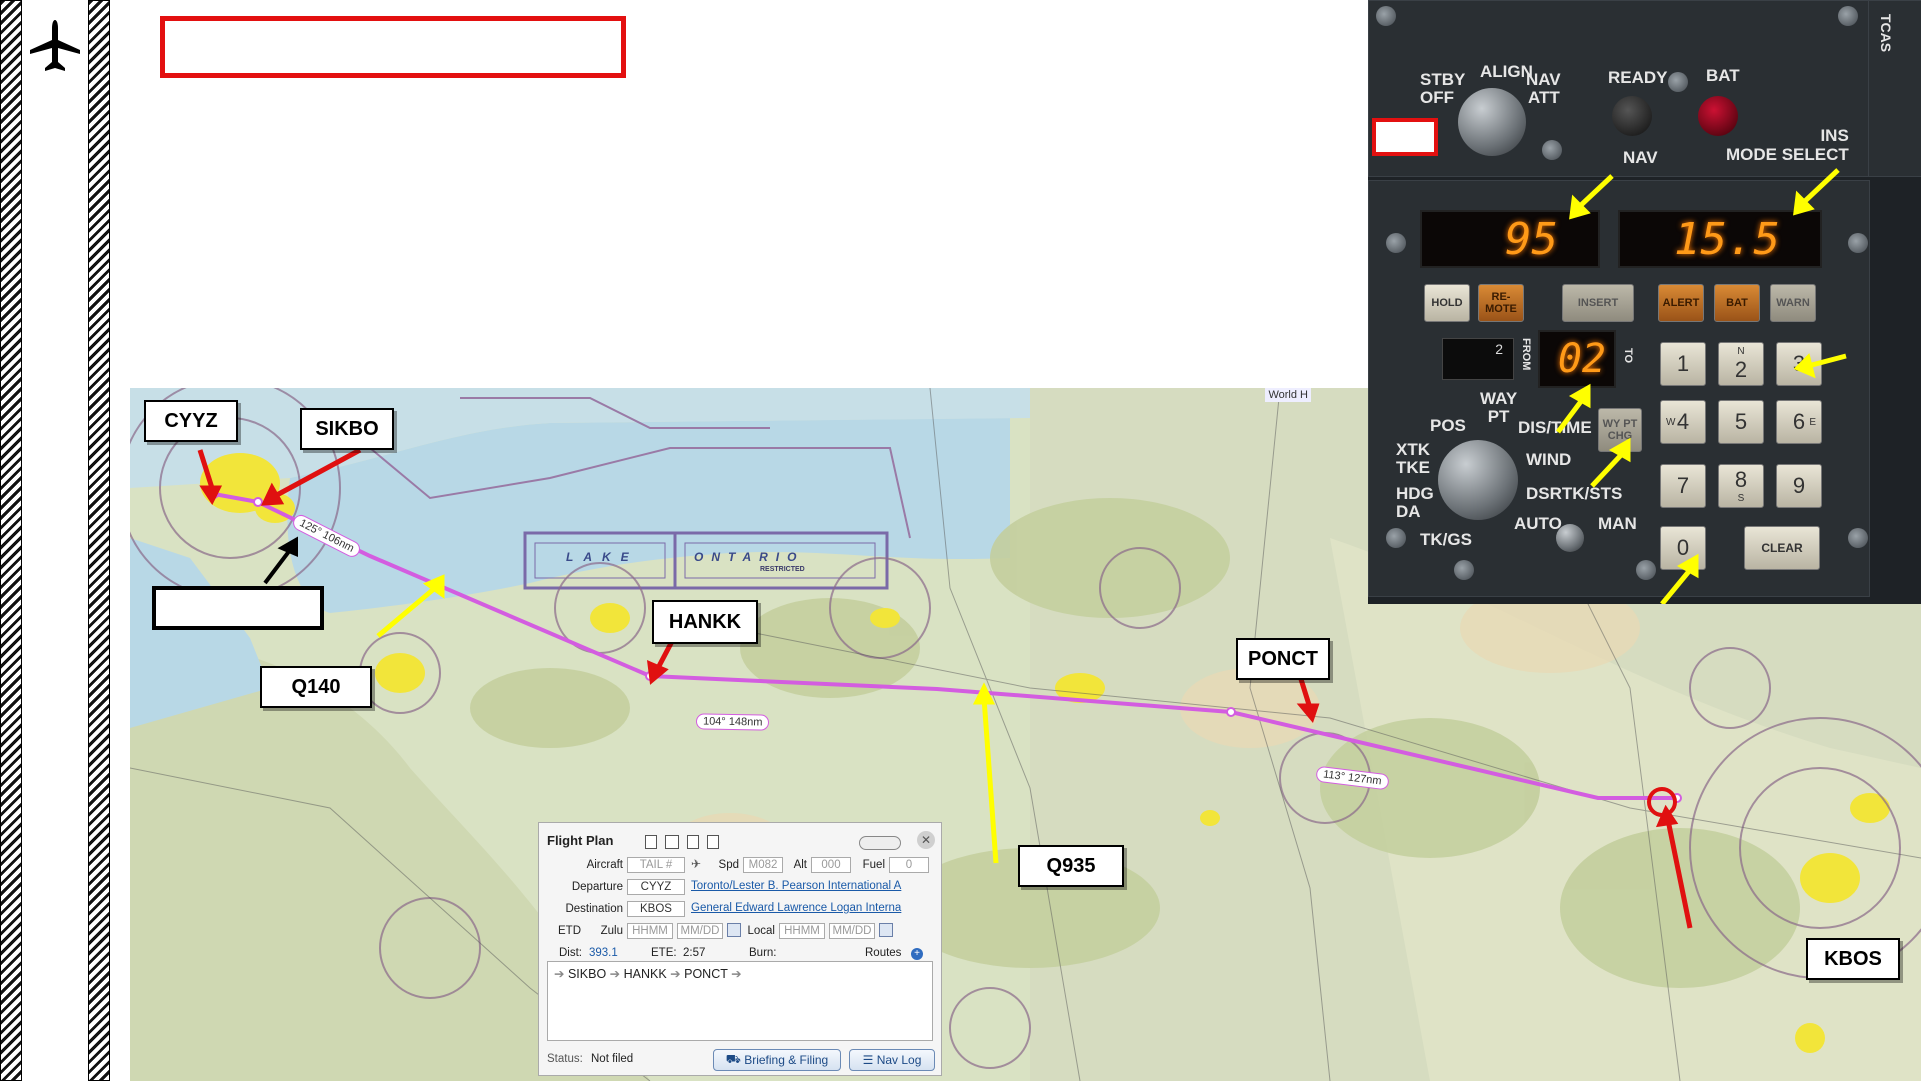 The height and width of the screenshot is (1081, 1921). I want to click on spd-input: M082, so click(763, 865).